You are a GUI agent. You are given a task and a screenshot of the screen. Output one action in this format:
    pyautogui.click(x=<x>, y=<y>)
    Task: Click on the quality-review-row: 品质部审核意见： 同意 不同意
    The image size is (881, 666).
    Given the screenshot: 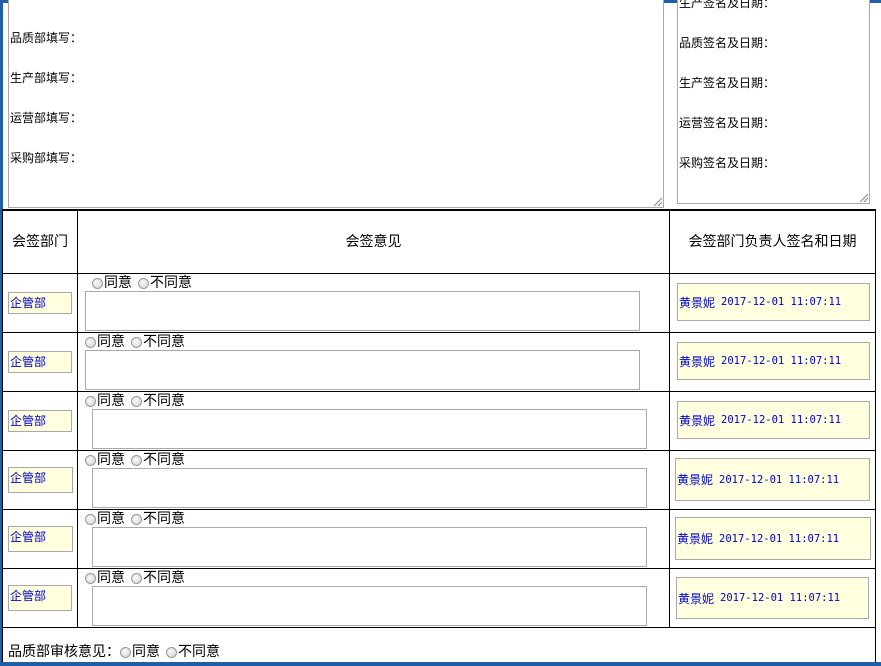 What is the action you would take?
    pyautogui.click(x=114, y=652)
    